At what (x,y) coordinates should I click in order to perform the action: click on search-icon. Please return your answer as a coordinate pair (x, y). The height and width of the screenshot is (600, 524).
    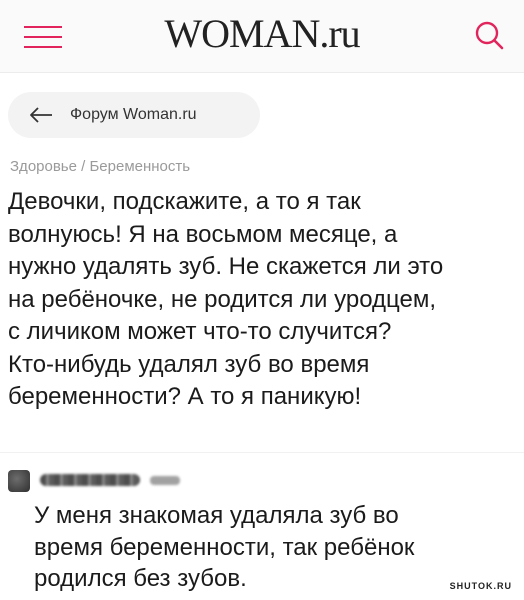
    Looking at the image, I should click on (489, 35).